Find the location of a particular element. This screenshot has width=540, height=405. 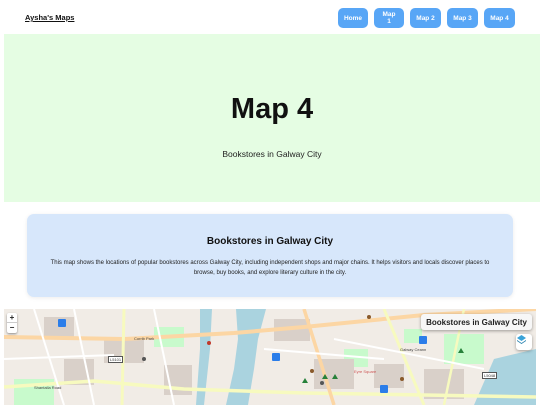

layers-control is located at coordinates (524, 342).